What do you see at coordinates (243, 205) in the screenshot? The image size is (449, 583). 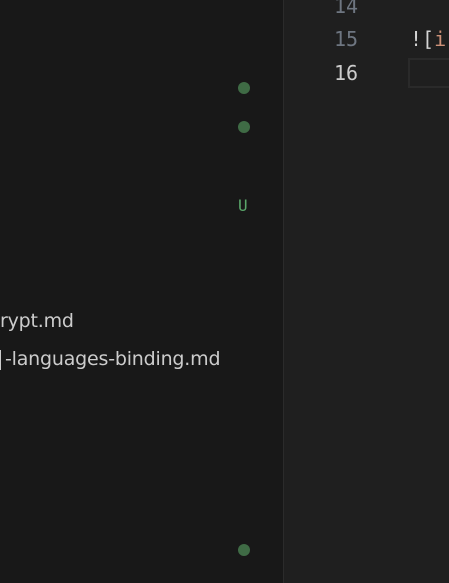 I see `untracked-badge: U` at bounding box center [243, 205].